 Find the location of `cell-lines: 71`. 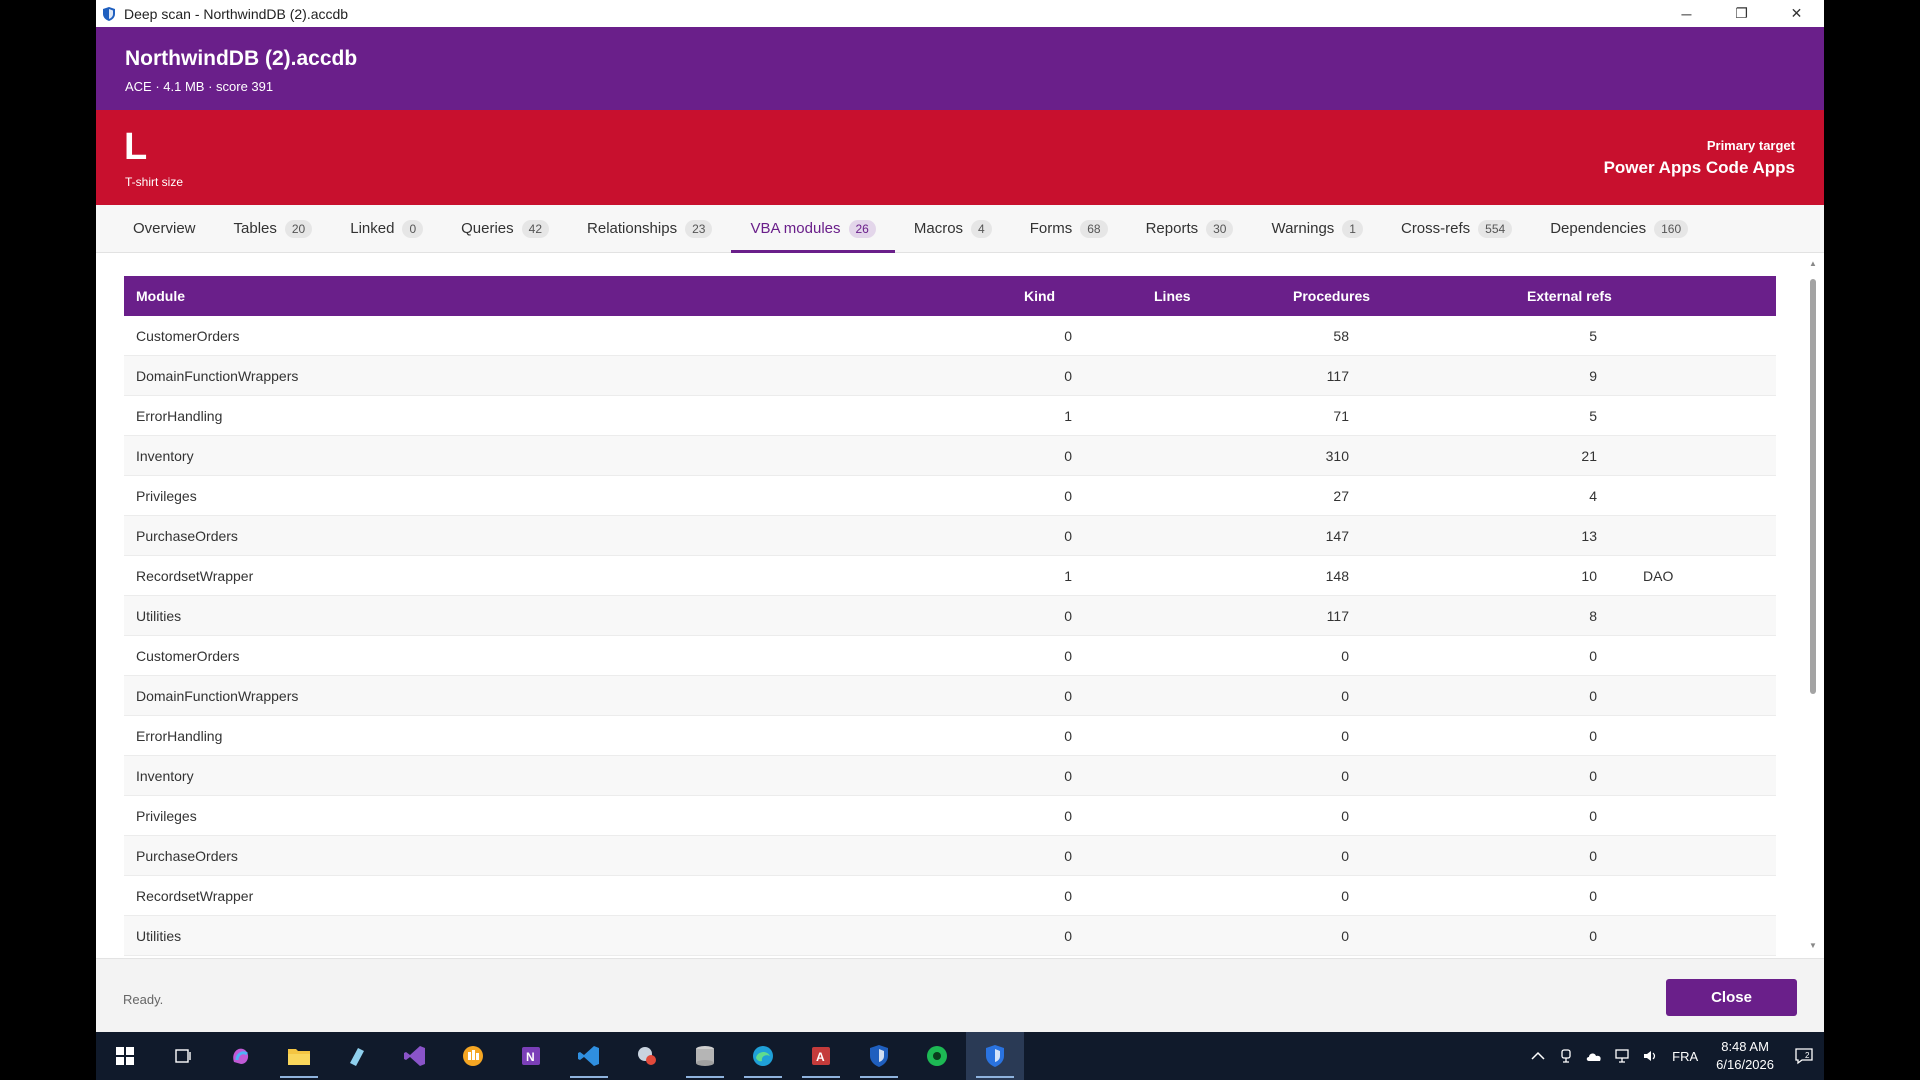

cell-lines: 71 is located at coordinates (1341, 415).